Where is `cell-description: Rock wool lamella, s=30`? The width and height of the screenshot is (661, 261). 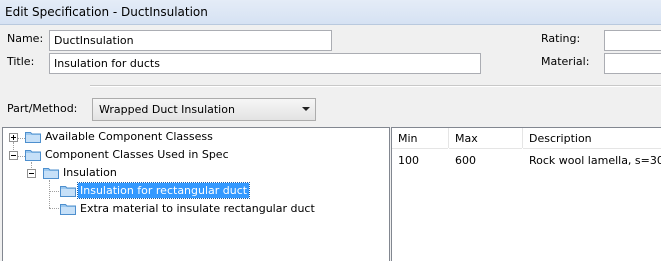
cell-description: Rock wool lamella, s=30 is located at coordinates (595, 160).